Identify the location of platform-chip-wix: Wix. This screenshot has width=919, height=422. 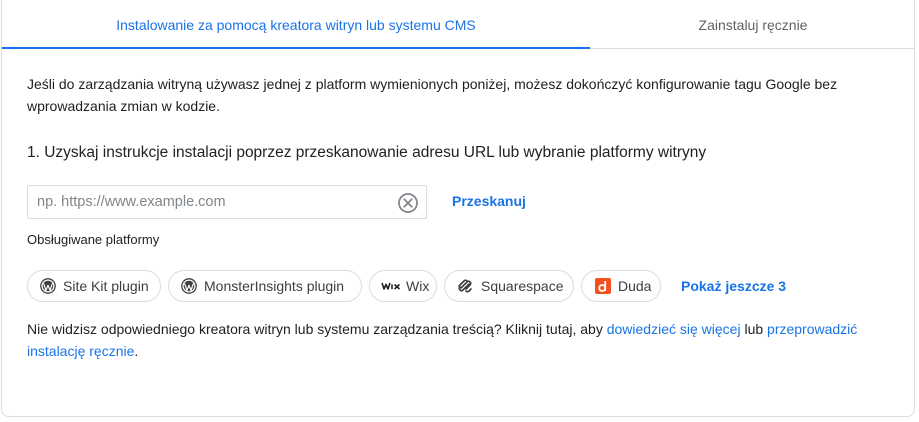
(403, 286).